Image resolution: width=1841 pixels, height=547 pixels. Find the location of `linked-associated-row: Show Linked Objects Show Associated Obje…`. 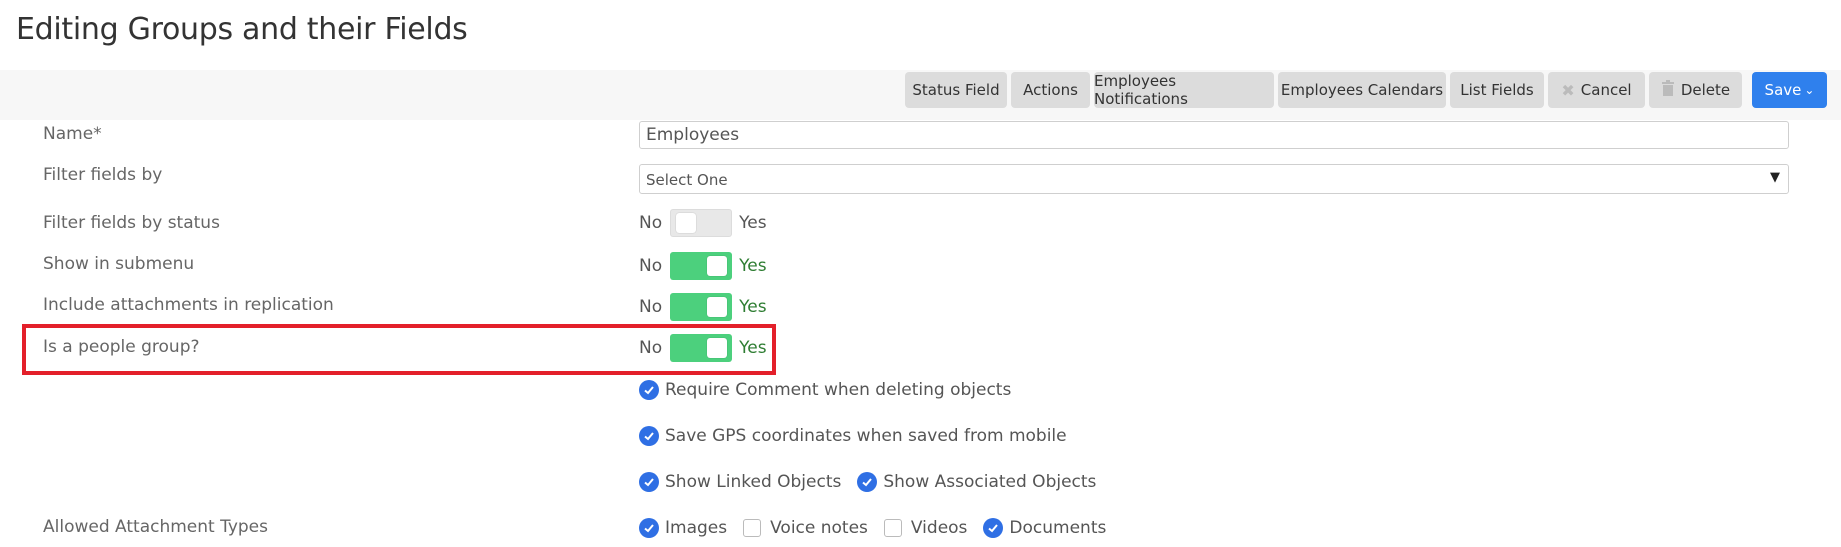

linked-associated-row: Show Linked Objects Show Associated Obje… is located at coordinates (867, 482).